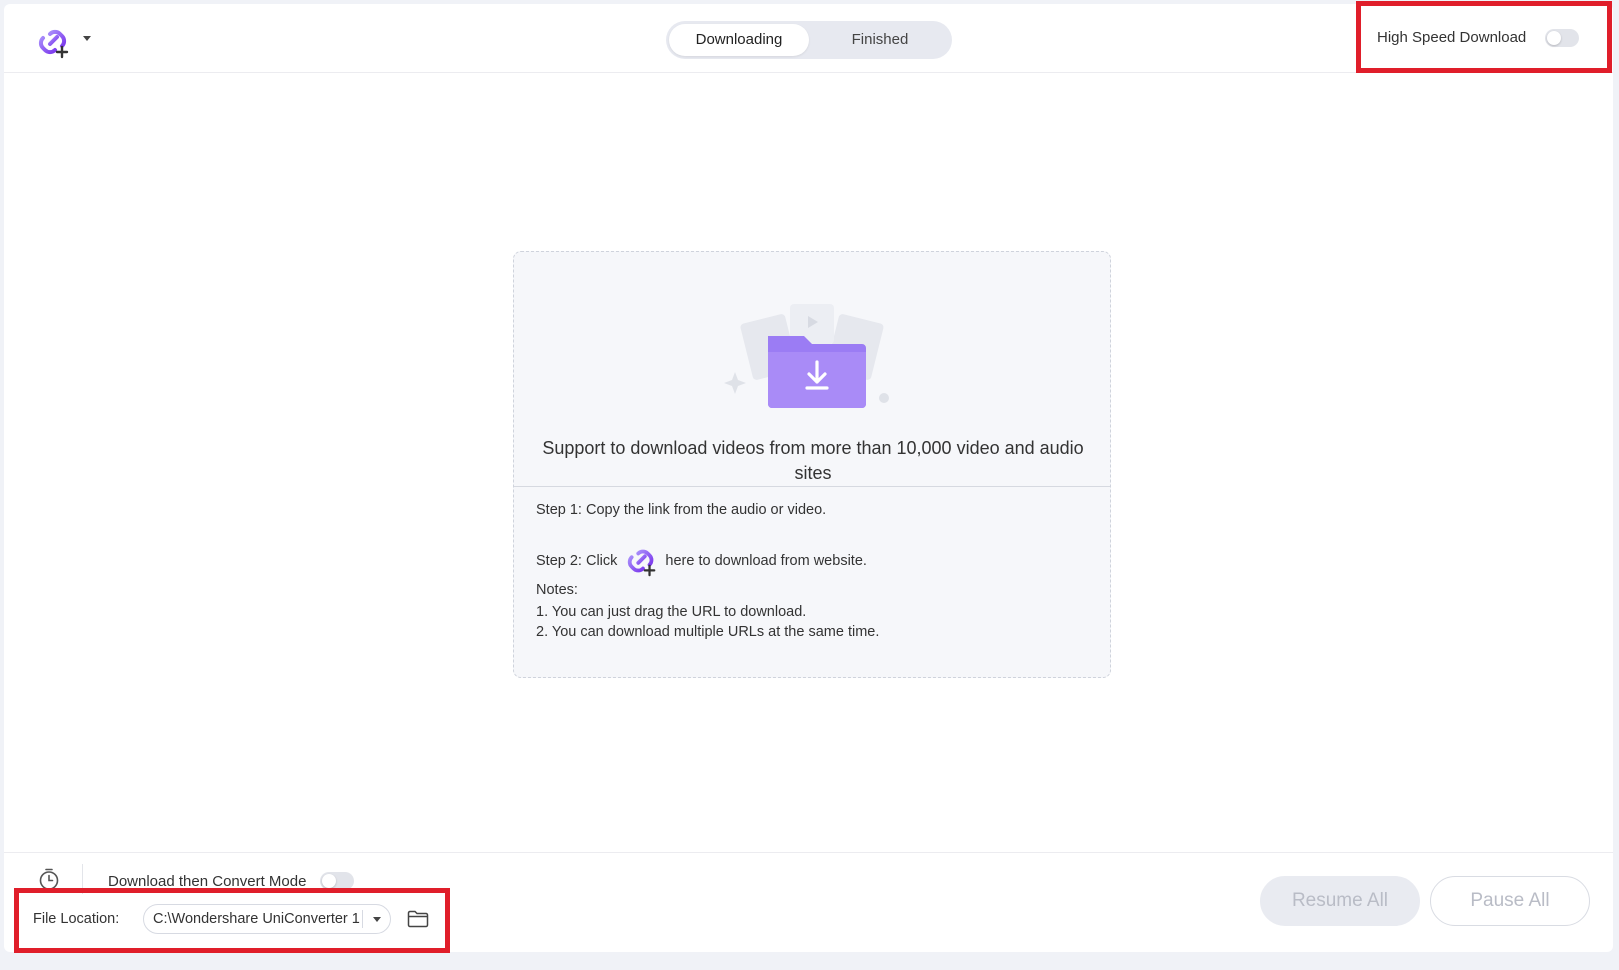  What do you see at coordinates (1510, 901) in the screenshot?
I see `pause-all-button: Pause All` at bounding box center [1510, 901].